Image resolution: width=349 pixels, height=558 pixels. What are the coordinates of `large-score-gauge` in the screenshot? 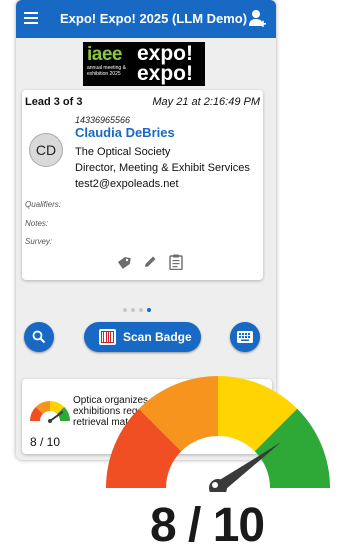 It's located at (218, 434).